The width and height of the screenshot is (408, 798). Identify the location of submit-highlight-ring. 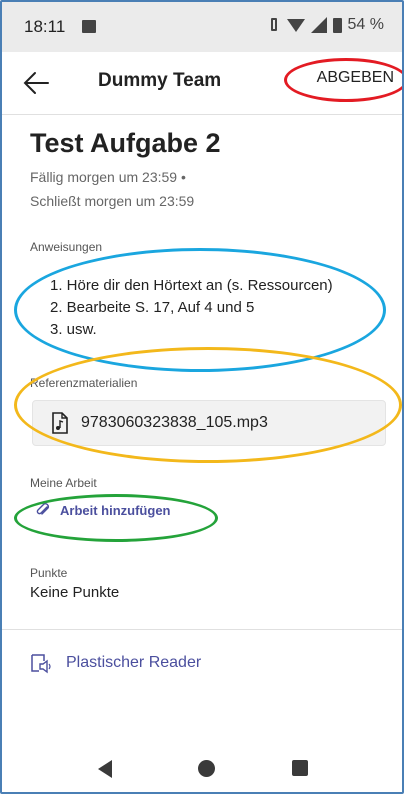
(343, 80).